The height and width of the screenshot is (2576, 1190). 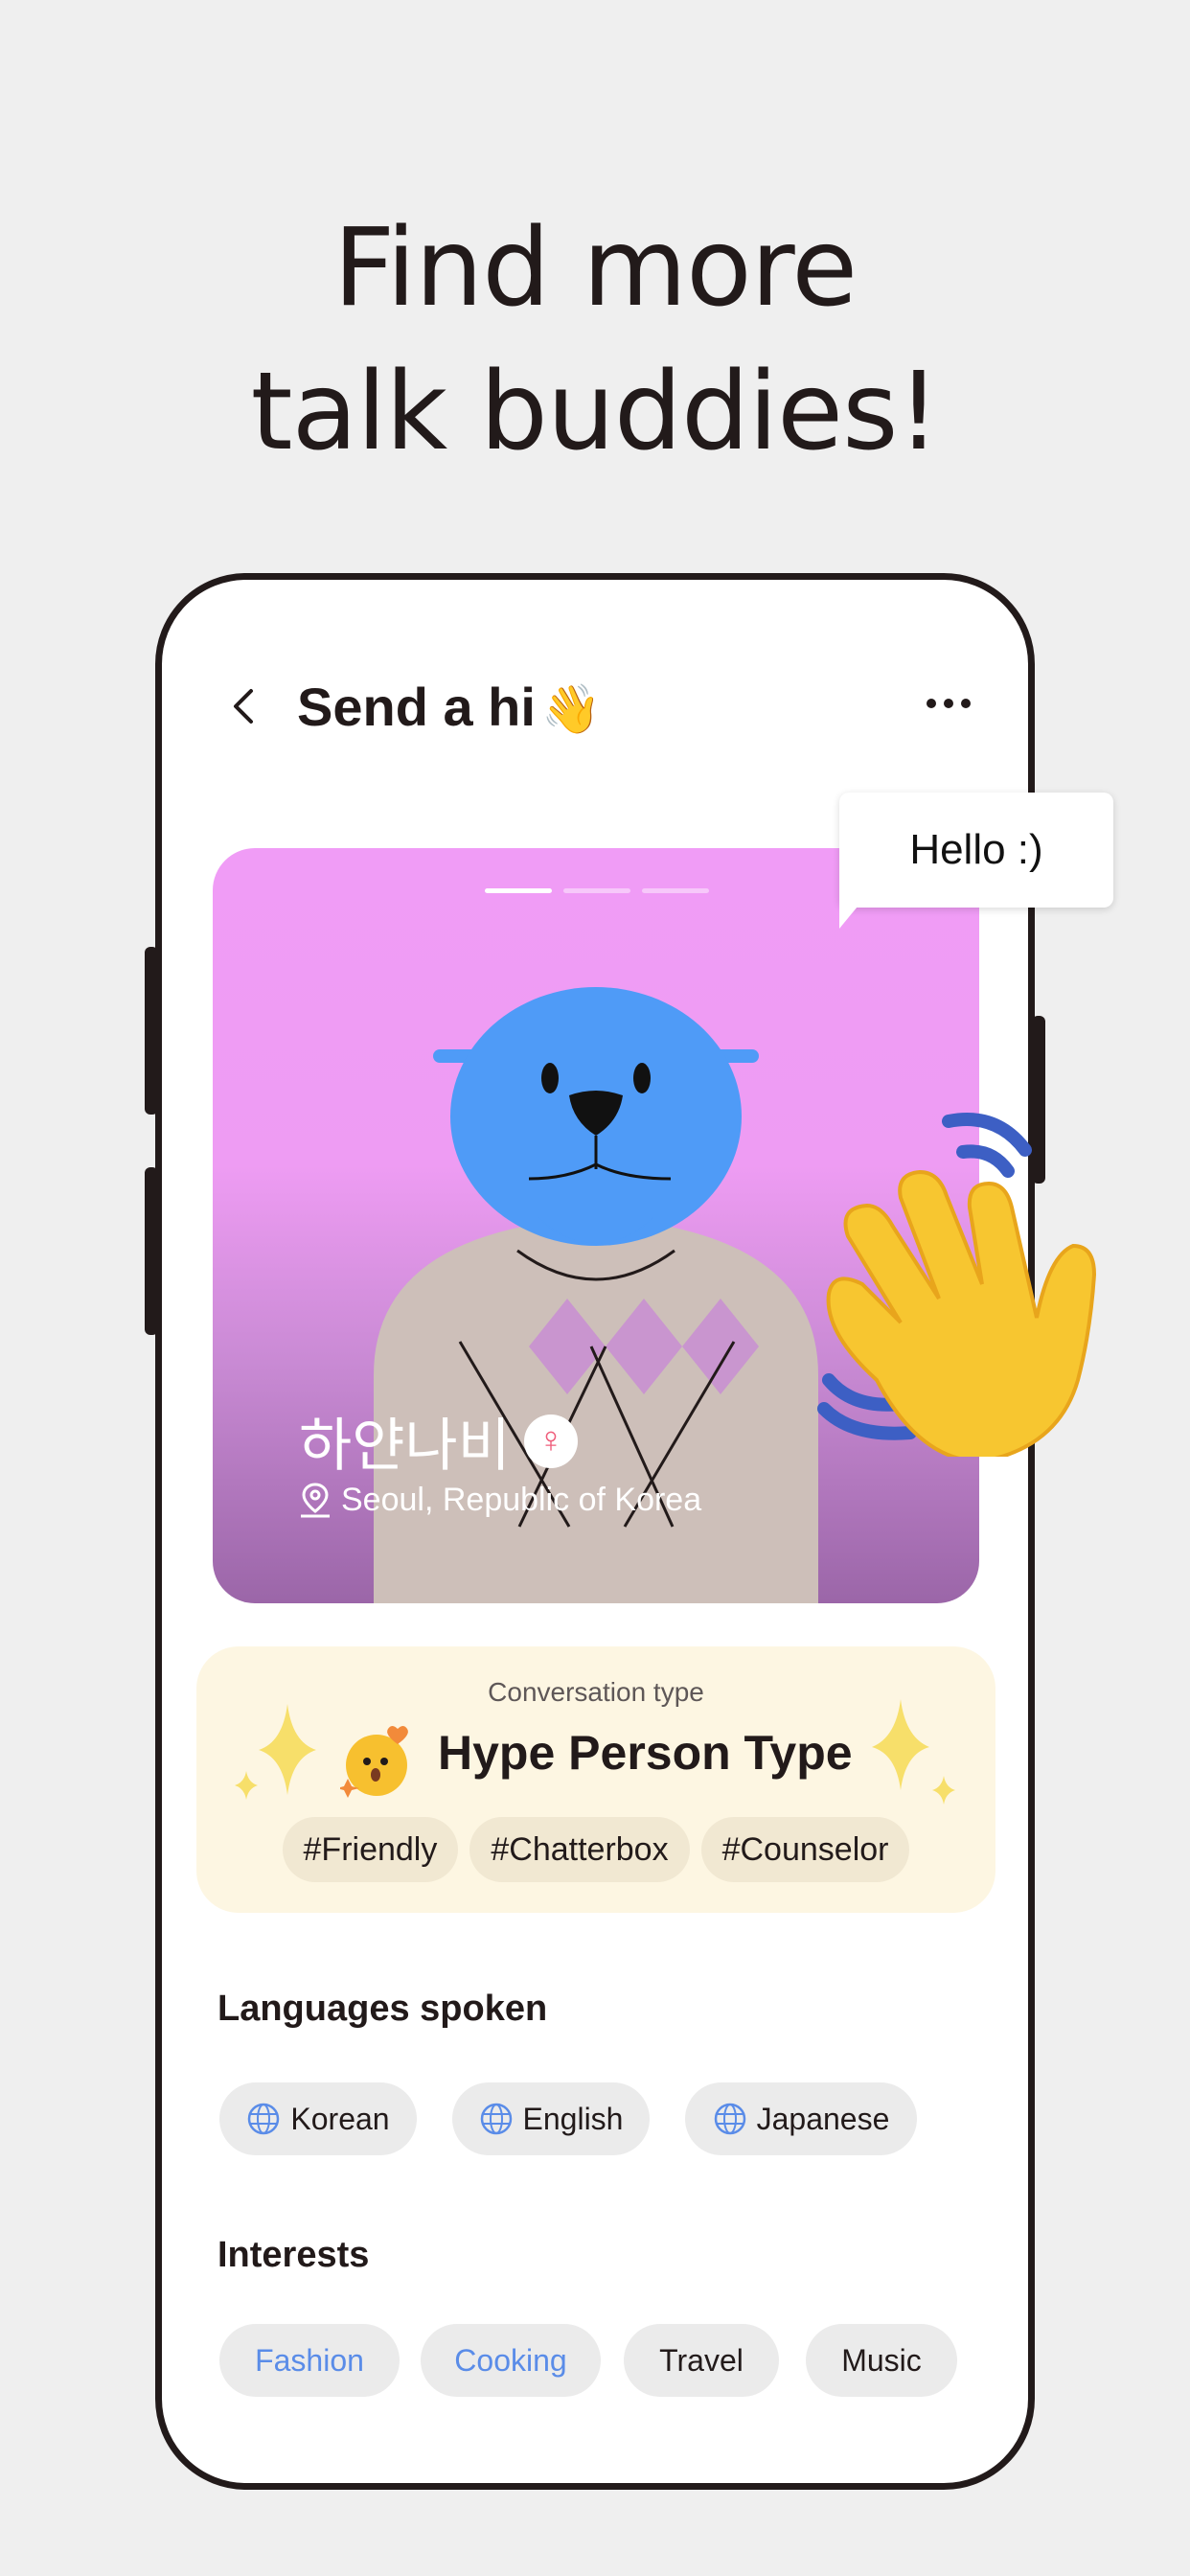 I want to click on waving-hand-icon: 👋, so click(x=571, y=709).